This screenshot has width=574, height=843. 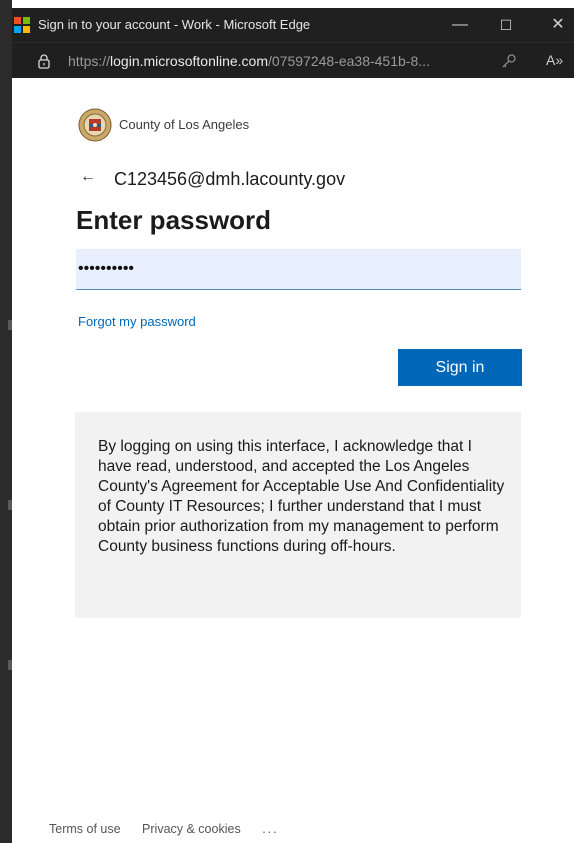 I want to click on page-title: Enter password, so click(x=174, y=220).